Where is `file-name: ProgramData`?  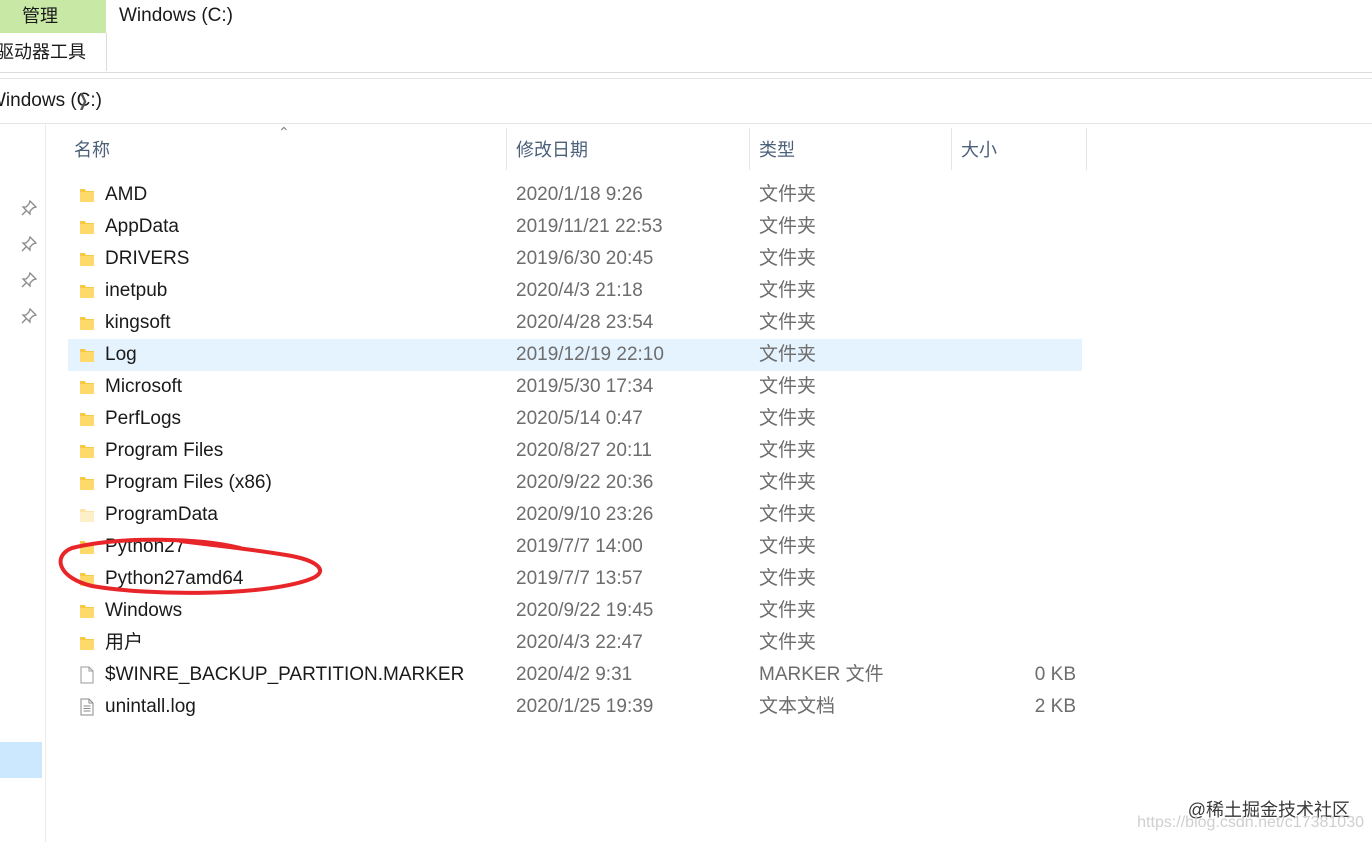
file-name: ProgramData is located at coordinates (161, 514).